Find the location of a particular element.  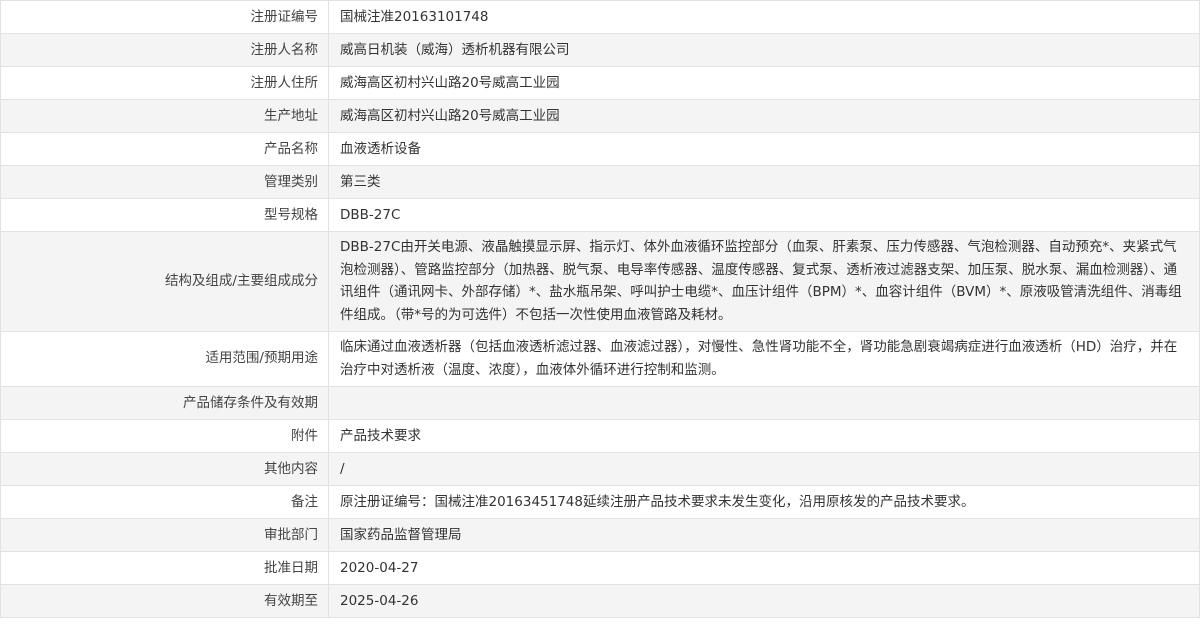

row-label: 注册证编号 is located at coordinates (164, 17).